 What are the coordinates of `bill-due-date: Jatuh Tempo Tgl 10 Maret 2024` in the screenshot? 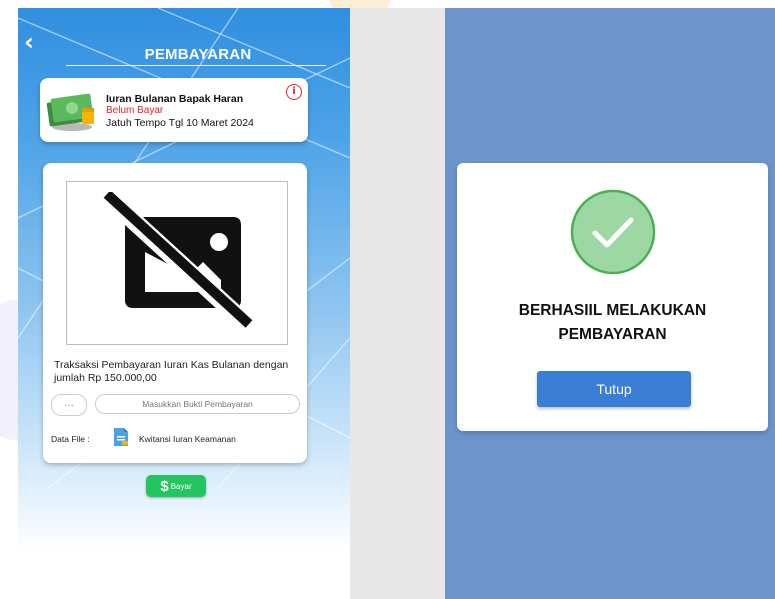 It's located at (180, 123).